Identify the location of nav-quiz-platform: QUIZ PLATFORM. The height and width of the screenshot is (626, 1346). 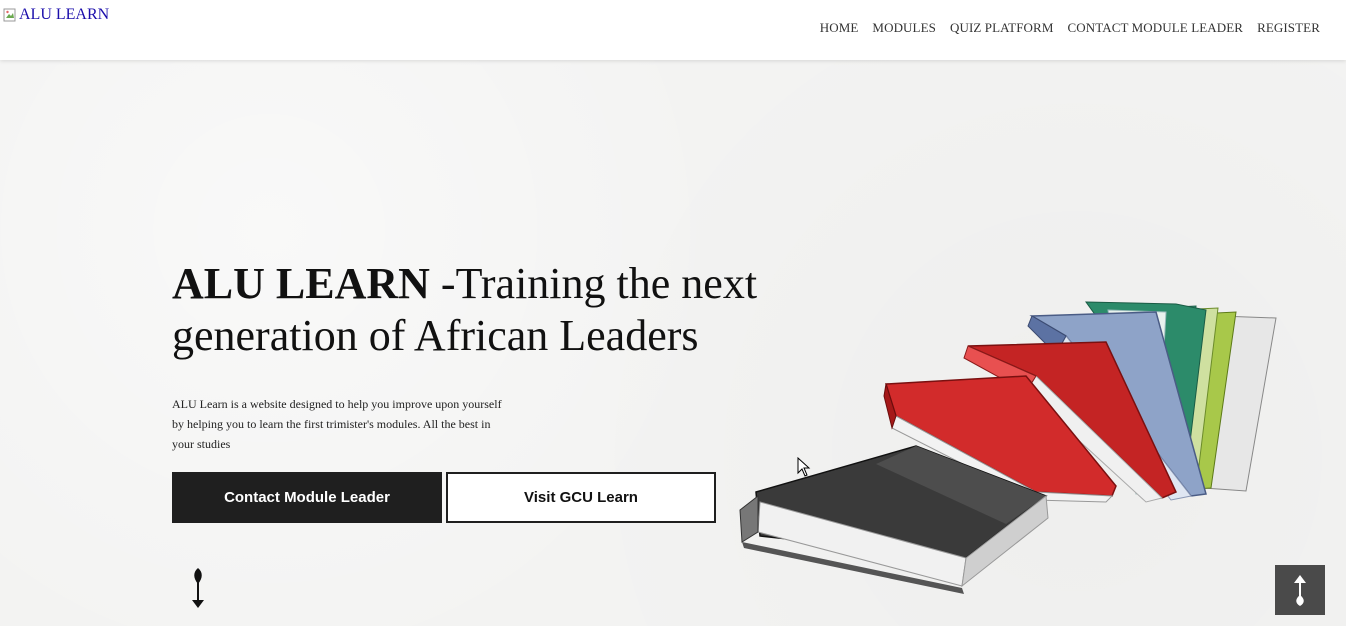
(1002, 28).